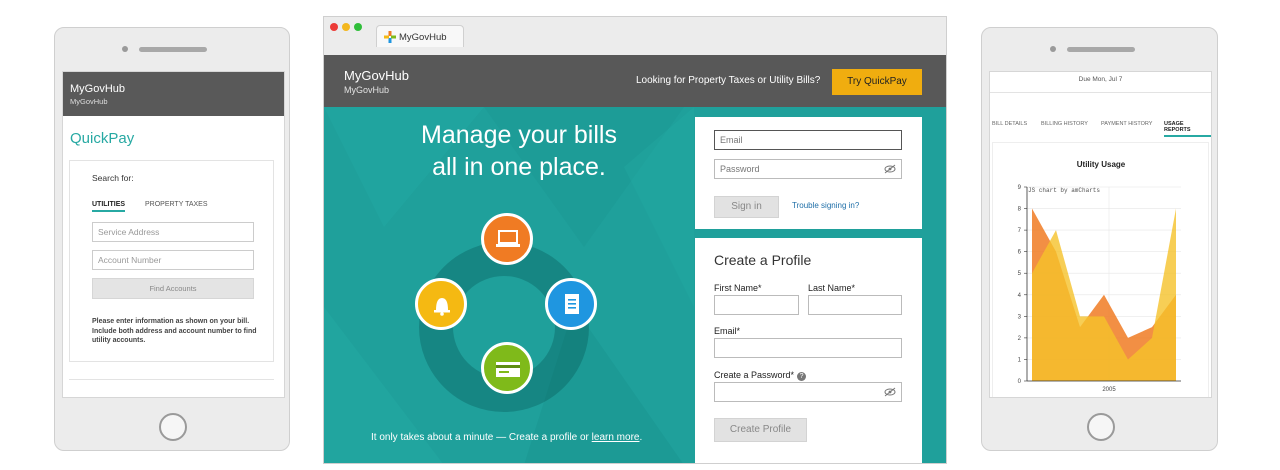  Describe the element at coordinates (746, 207) in the screenshot. I see `sign-in-button: Sign in` at that location.